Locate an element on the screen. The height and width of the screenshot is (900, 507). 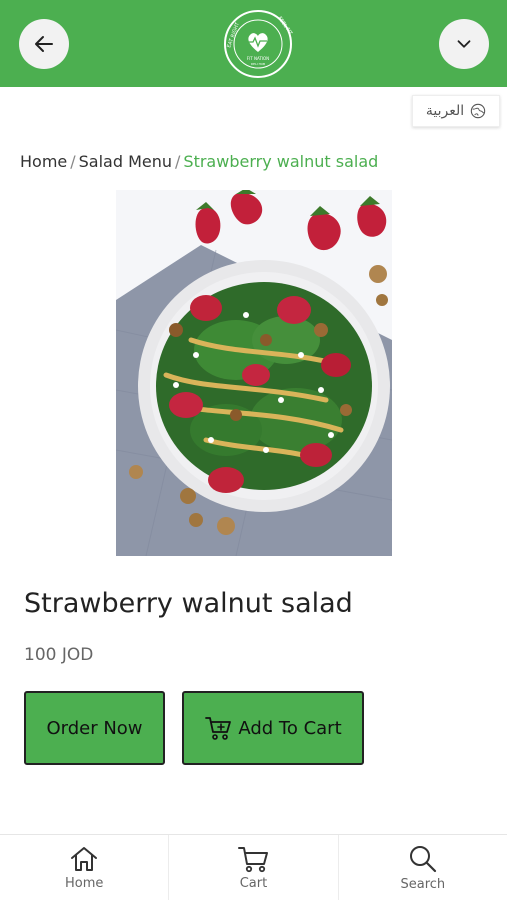
nav-item-cart: Cart is located at coordinates (254, 867).